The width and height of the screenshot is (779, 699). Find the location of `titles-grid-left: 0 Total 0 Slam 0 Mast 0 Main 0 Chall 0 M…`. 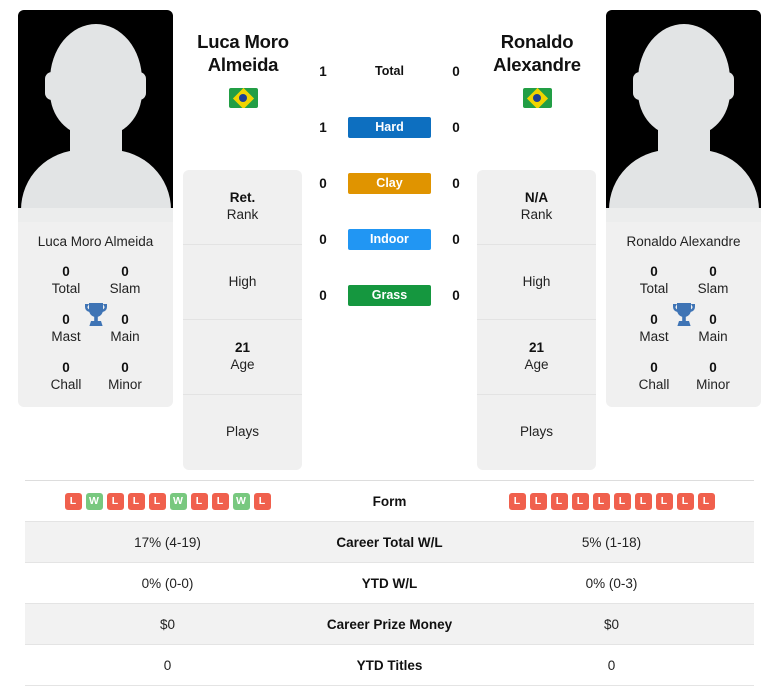

titles-grid-left: 0 Total 0 Slam 0 Mast 0 Main 0 Chall 0 M… is located at coordinates (95, 333).